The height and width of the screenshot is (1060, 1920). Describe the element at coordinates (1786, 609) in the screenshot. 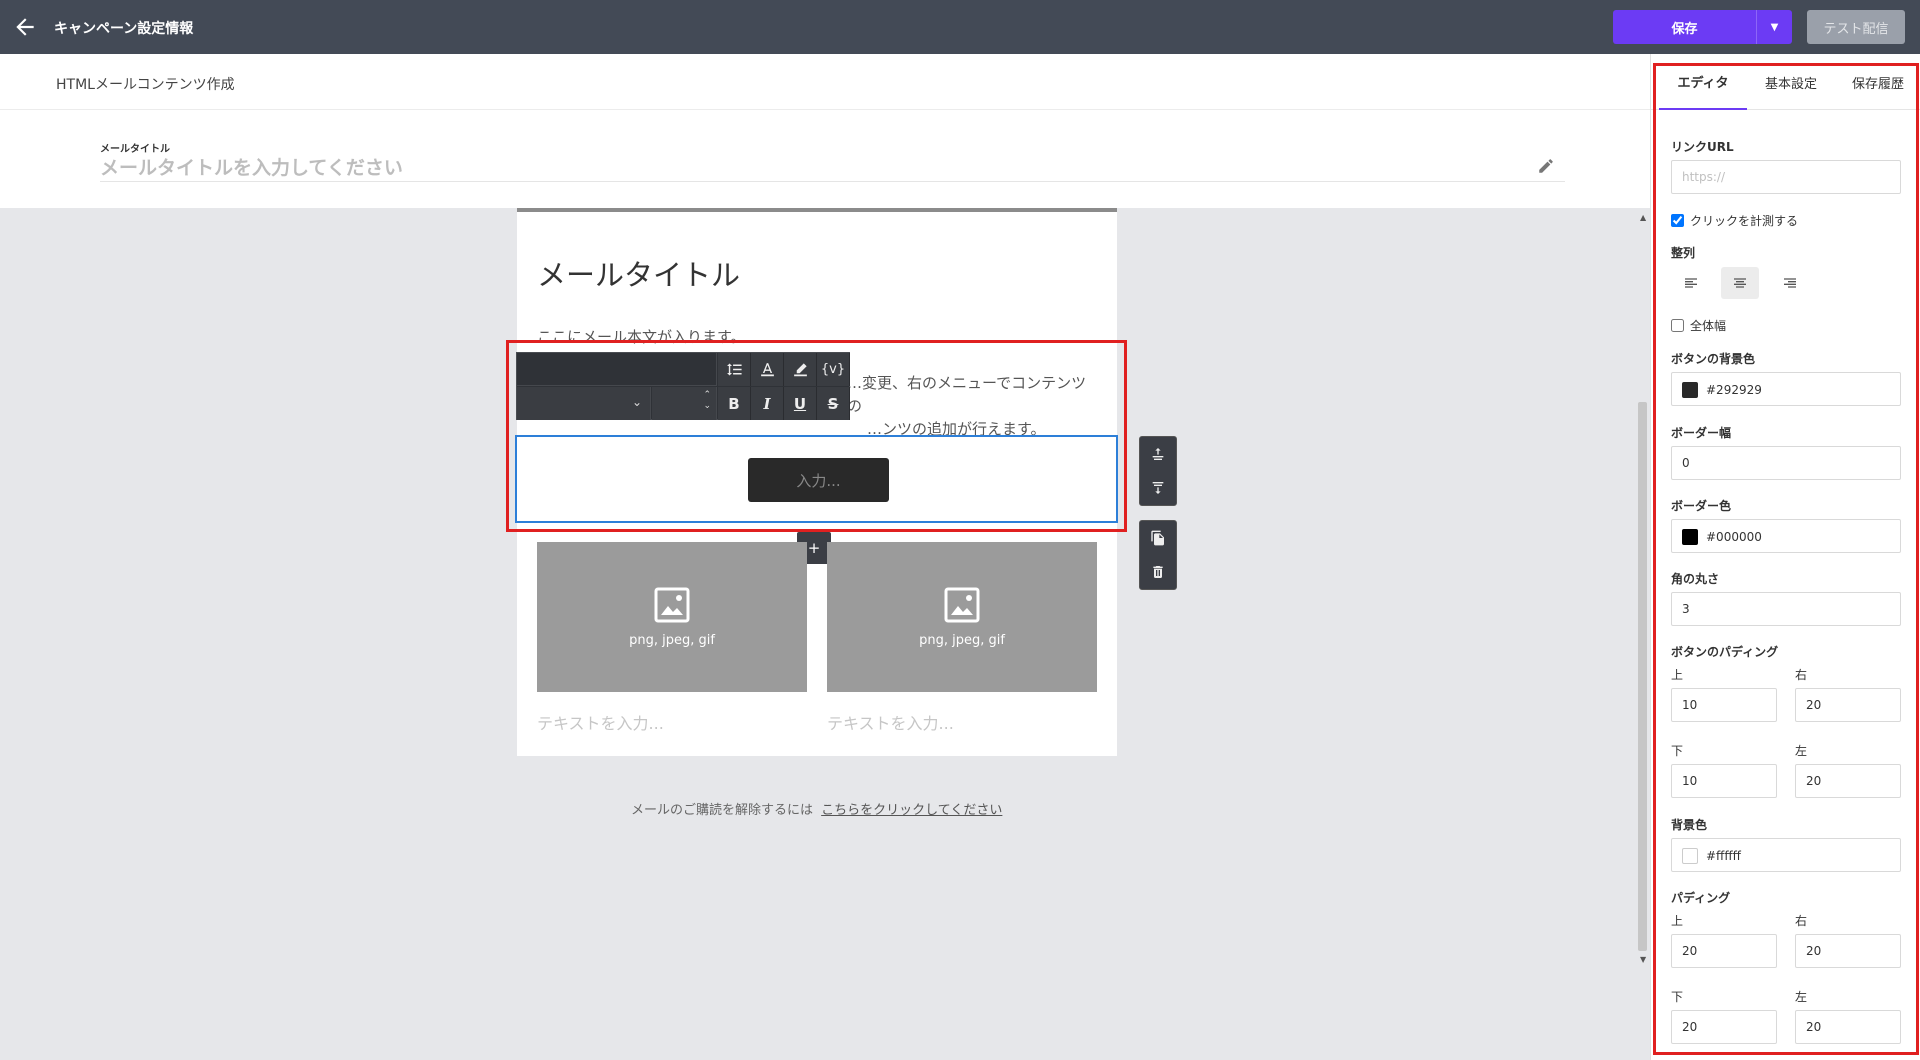

I see `radius-input` at that location.